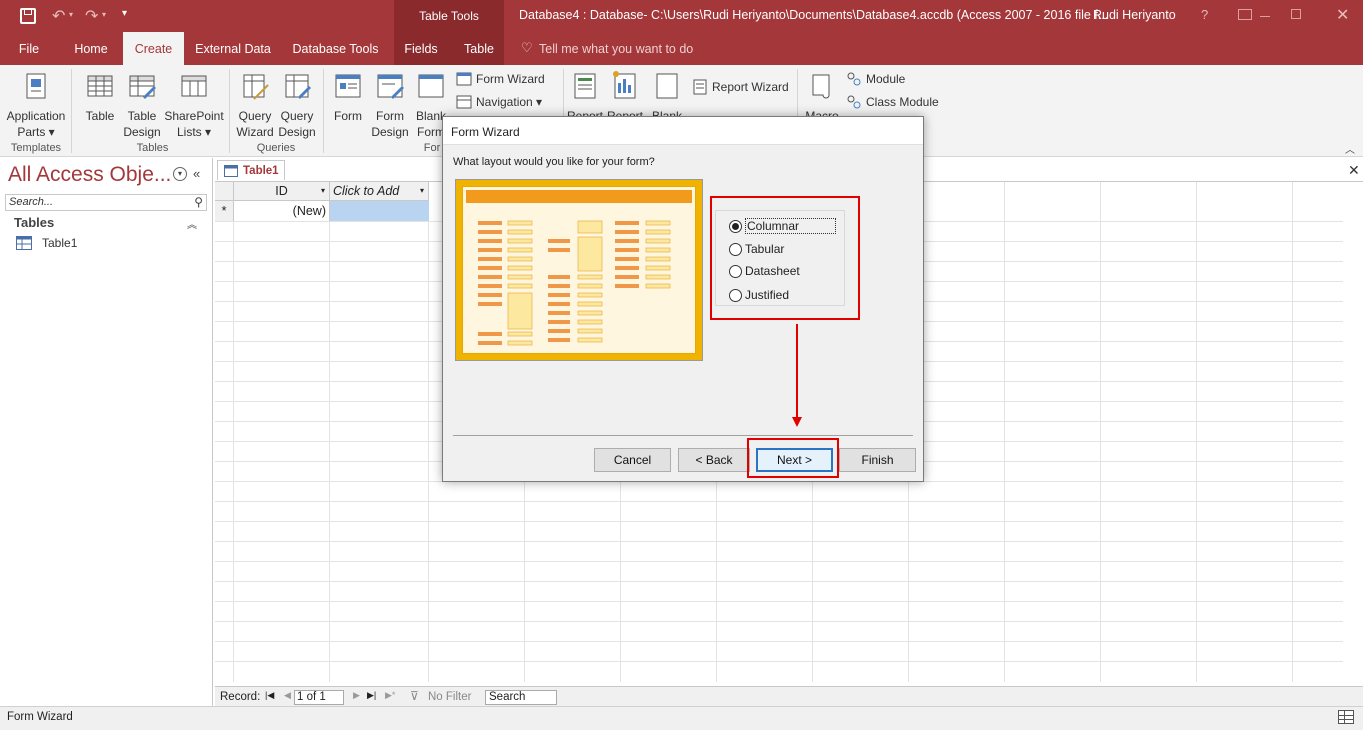 The width and height of the screenshot is (1363, 730). What do you see at coordinates (255, 132) in the screenshot?
I see `query-wizard-label-2: Wizard` at bounding box center [255, 132].